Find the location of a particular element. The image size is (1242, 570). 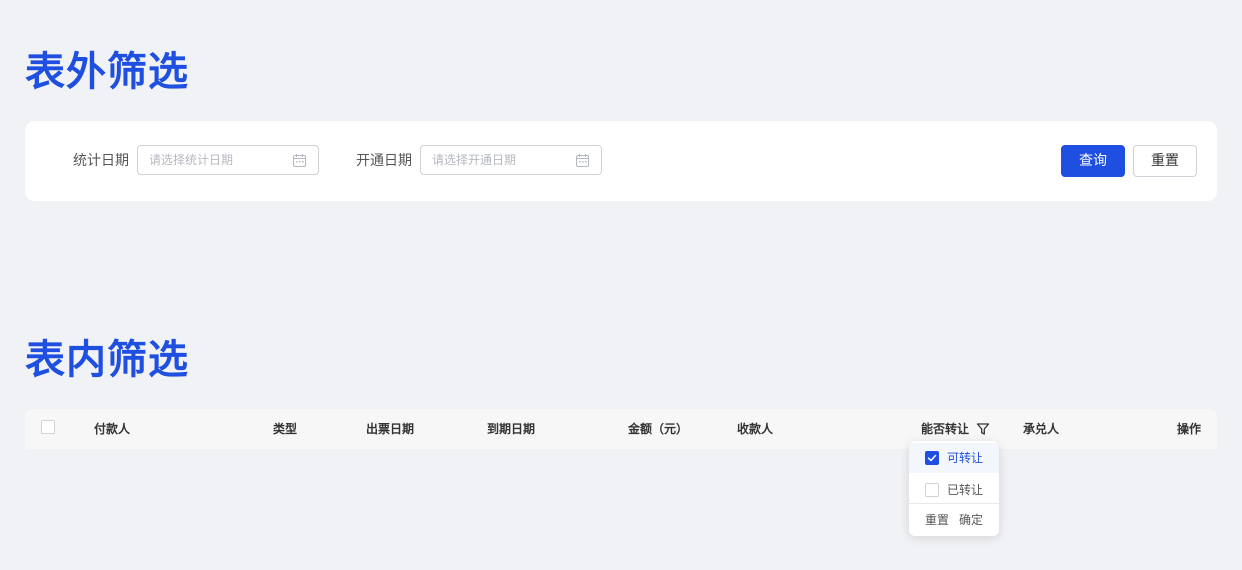

column-header-payee: 收款人 is located at coordinates (755, 429).